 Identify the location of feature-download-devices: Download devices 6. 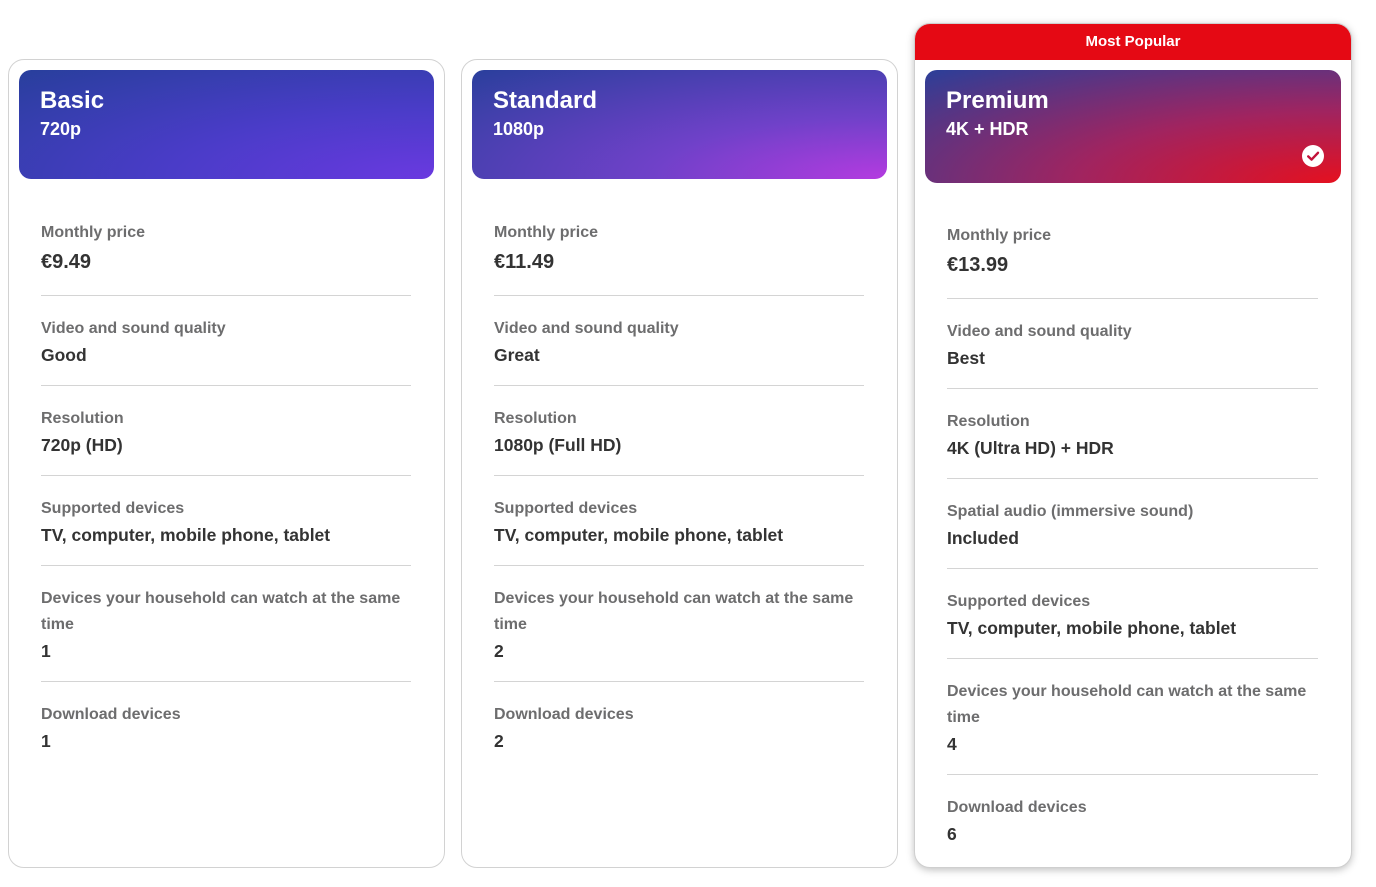
(1132, 819).